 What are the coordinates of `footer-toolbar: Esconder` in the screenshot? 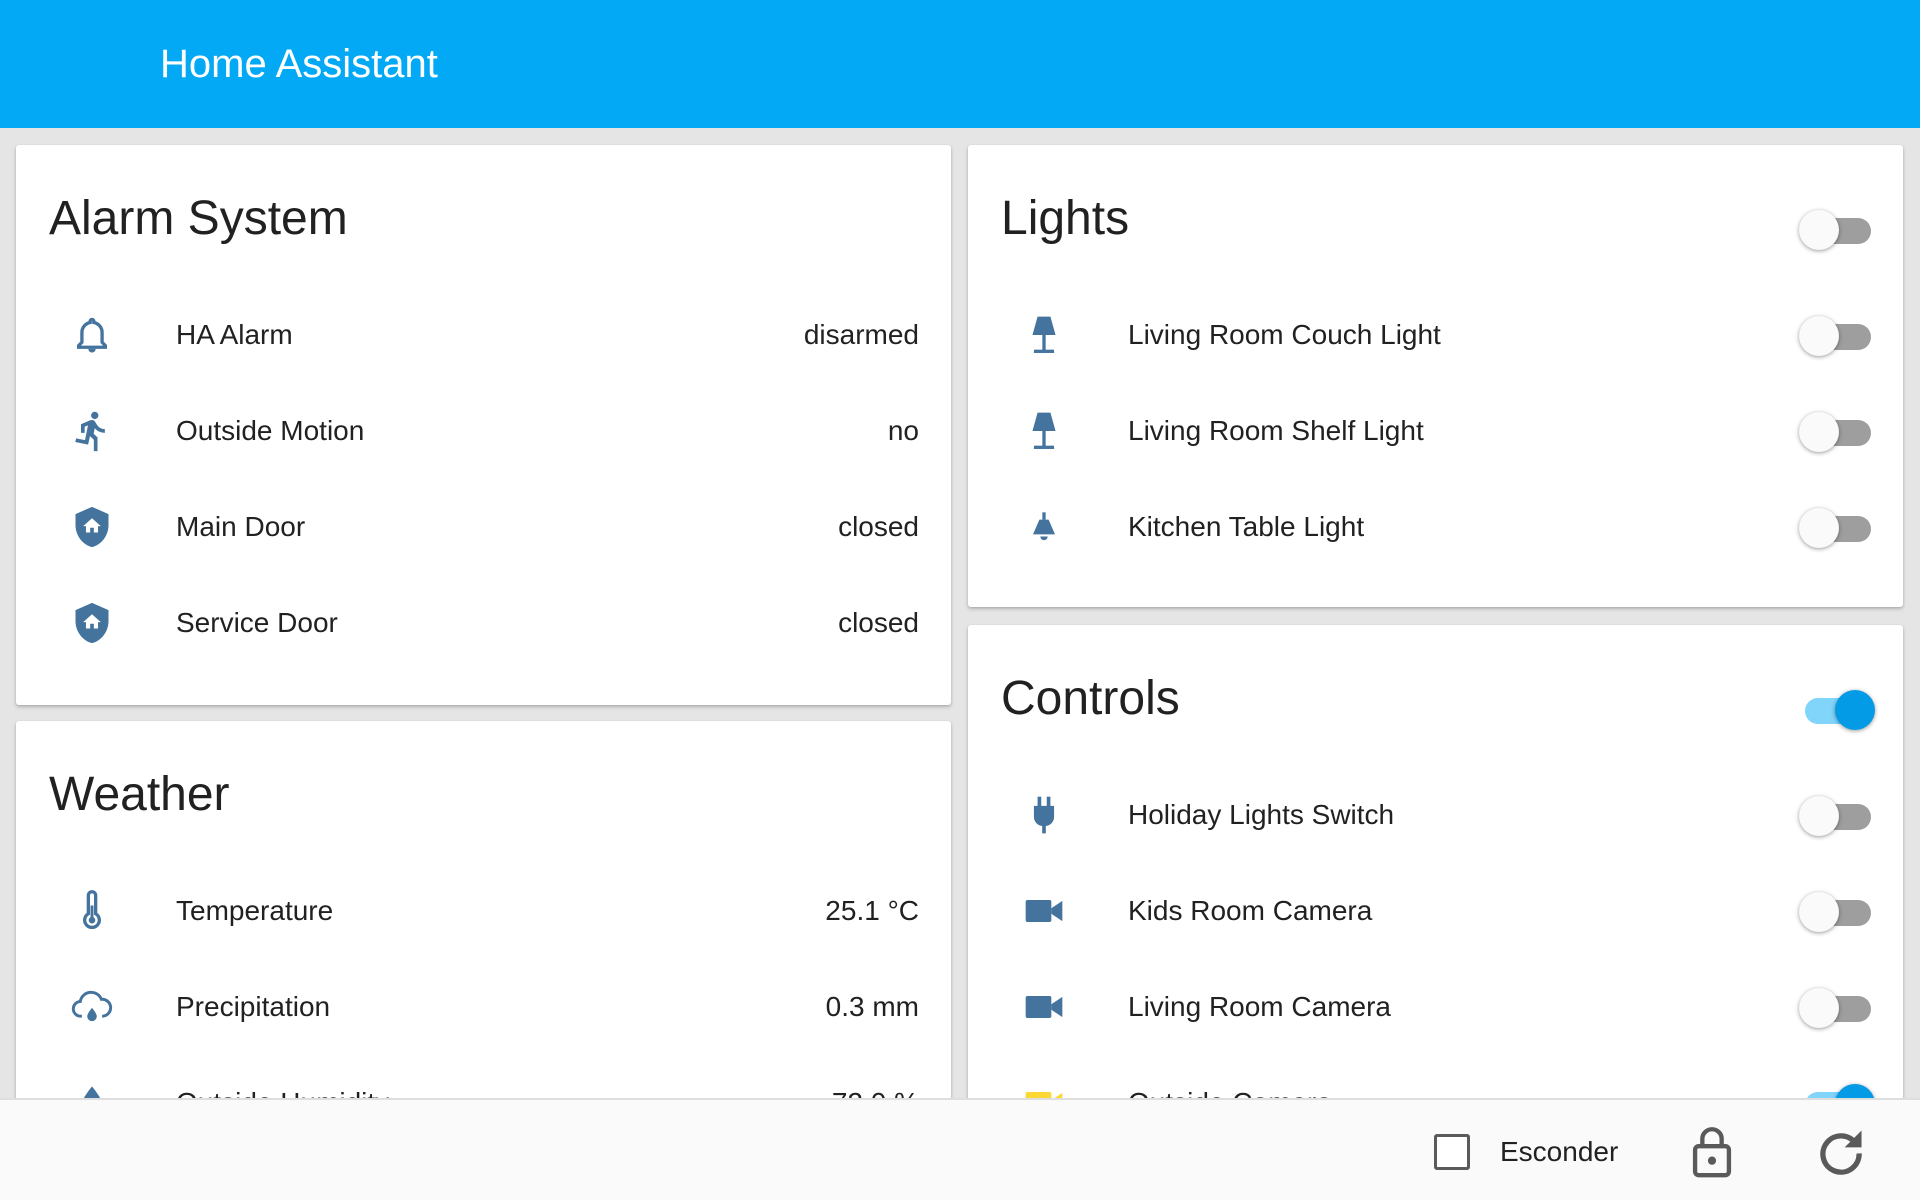 It's located at (960, 1149).